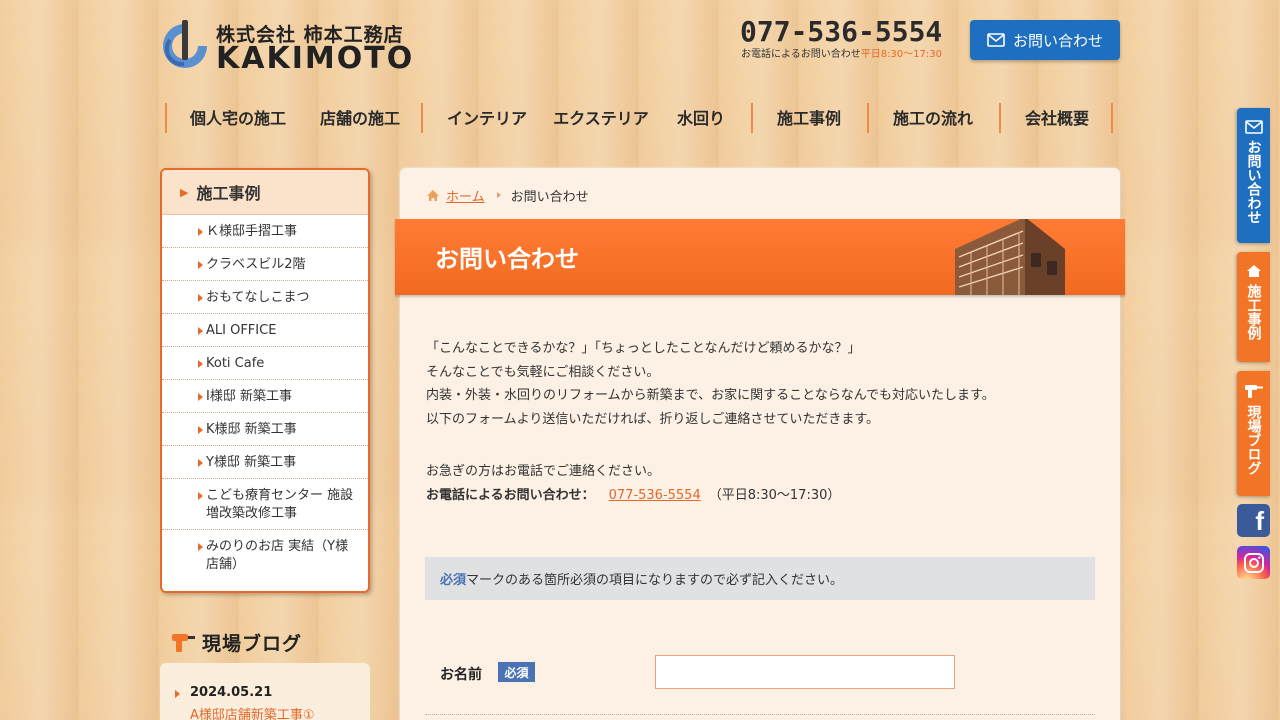 The height and width of the screenshot is (720, 1280). I want to click on tel-note-text: お電話によるお問い合わせ, so click(801, 54).